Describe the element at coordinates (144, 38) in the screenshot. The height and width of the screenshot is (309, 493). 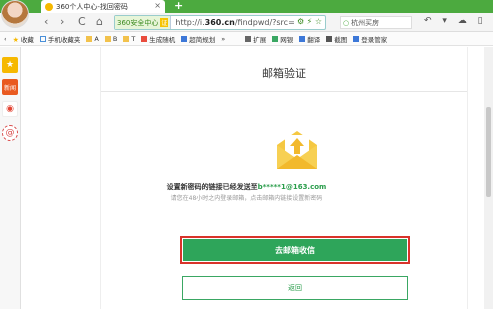
I see `random-icon` at that location.